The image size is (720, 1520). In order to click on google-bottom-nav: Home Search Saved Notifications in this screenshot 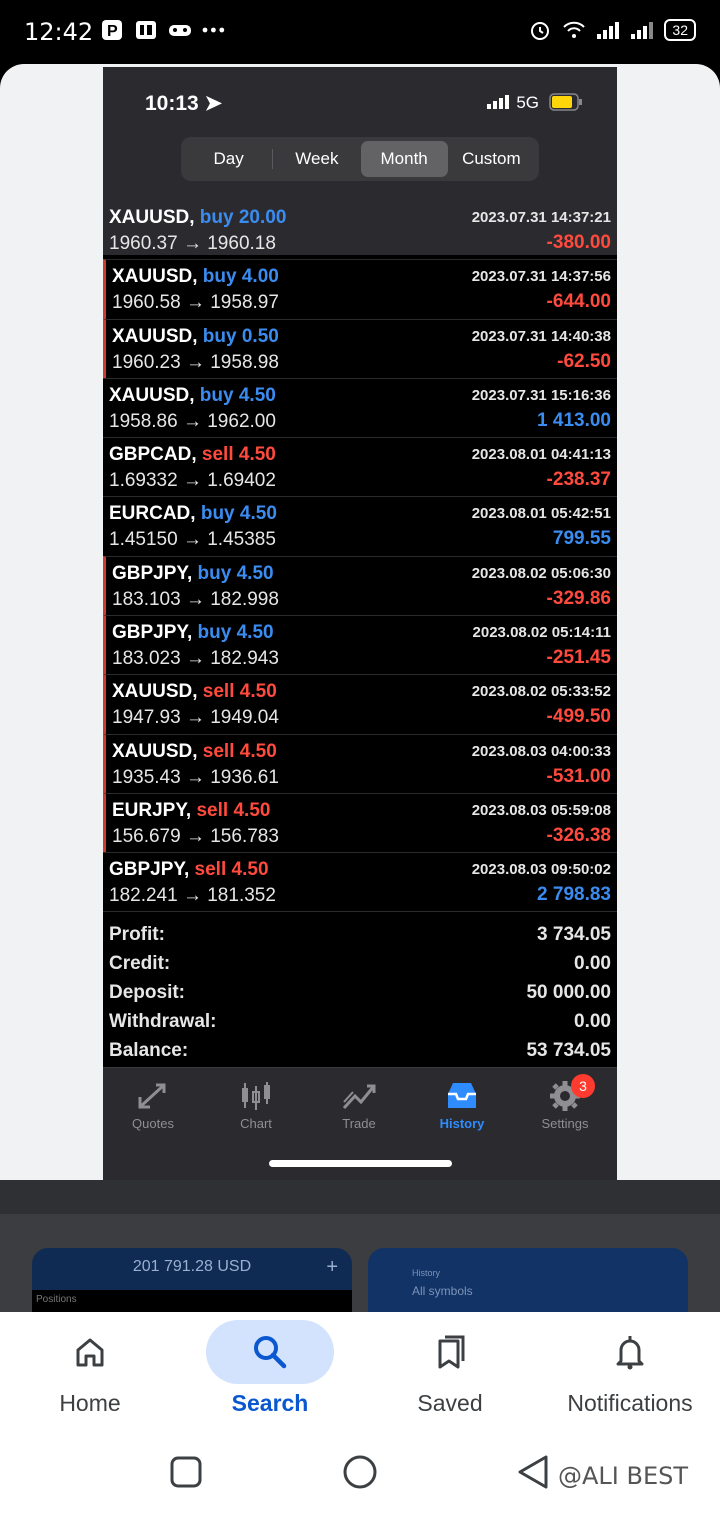, I will do `click(360, 1372)`.